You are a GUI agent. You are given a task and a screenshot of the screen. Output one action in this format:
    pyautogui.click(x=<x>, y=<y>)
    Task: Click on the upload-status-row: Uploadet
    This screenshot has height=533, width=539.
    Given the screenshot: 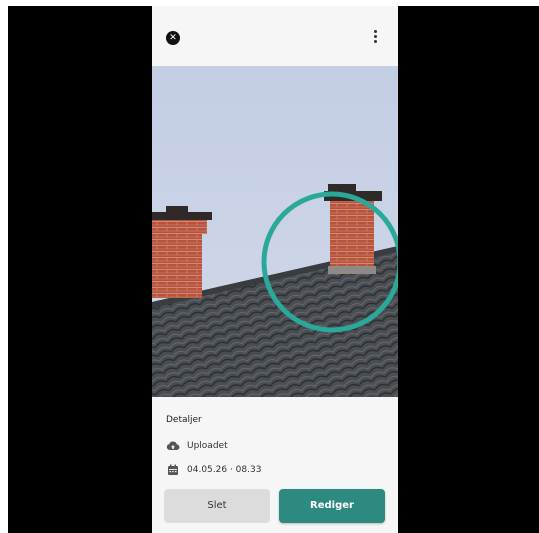 What is the action you would take?
    pyautogui.click(x=197, y=446)
    